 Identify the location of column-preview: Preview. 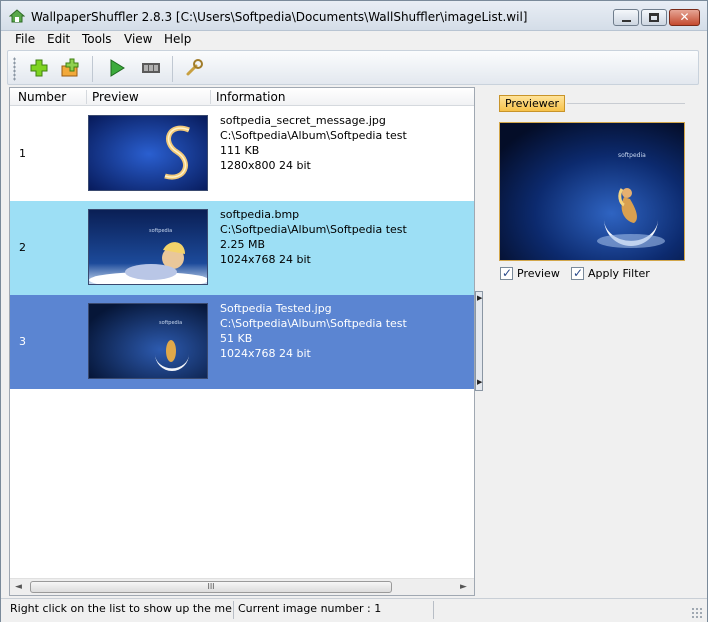
(115, 97).